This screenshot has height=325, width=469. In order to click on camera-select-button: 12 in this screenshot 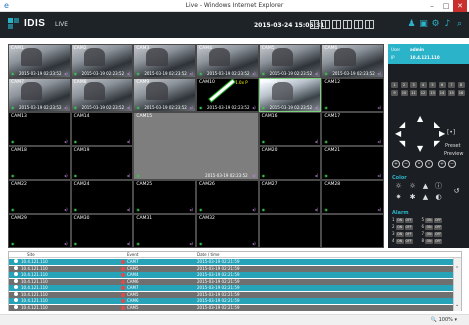, I will do `click(423, 93)`.